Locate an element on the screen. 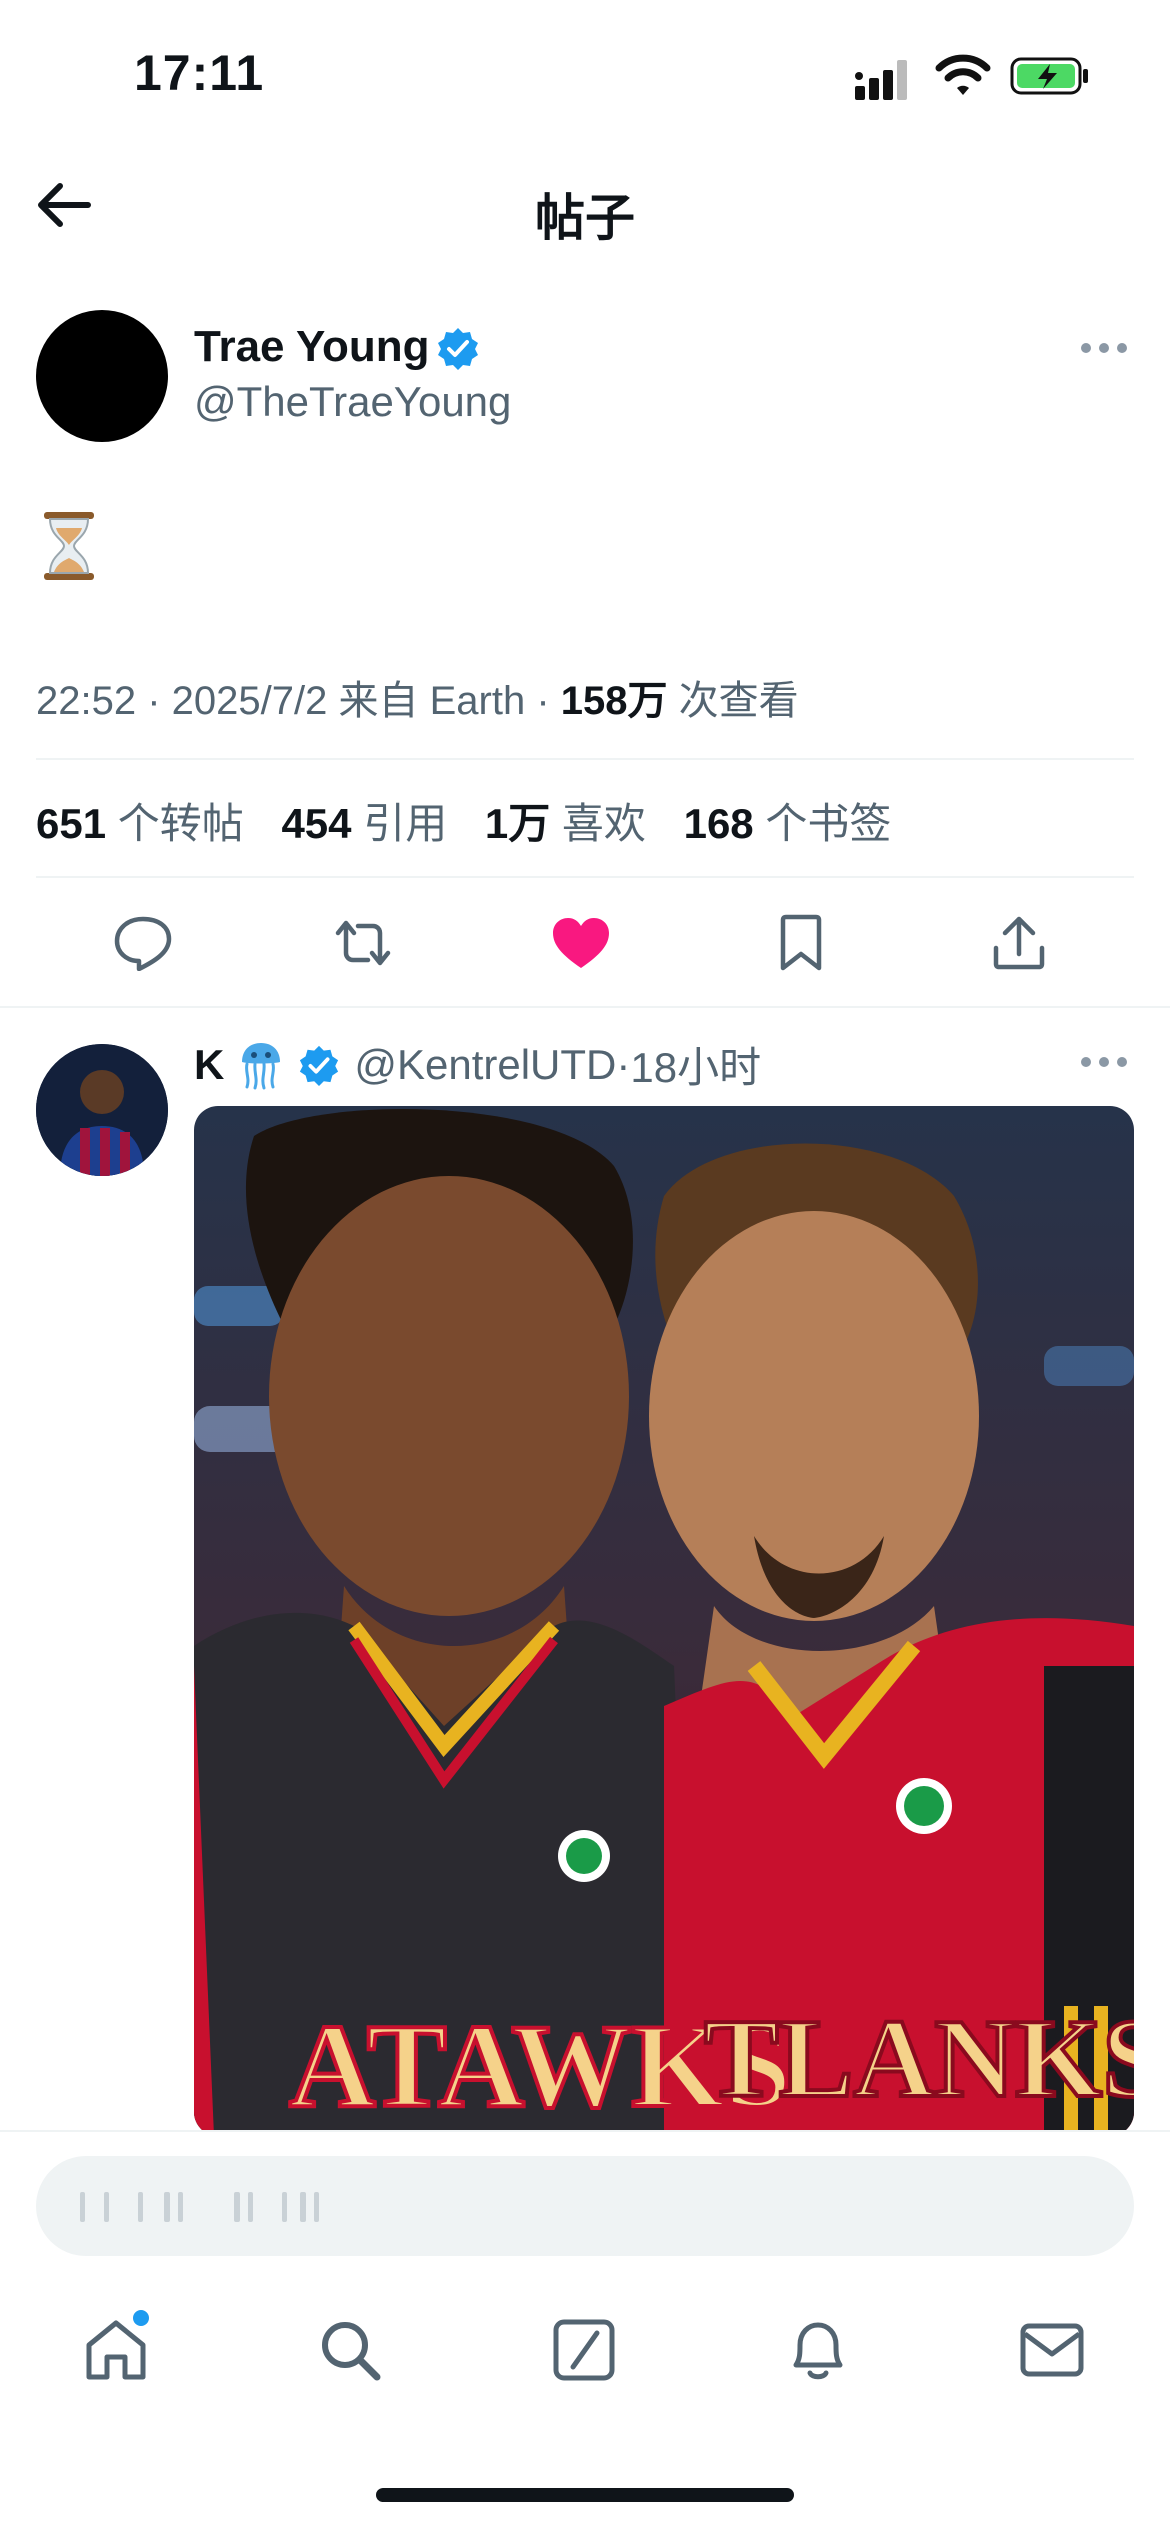 The image size is (1170, 2532). input-placeholder-blur is located at coordinates (210, 2207).